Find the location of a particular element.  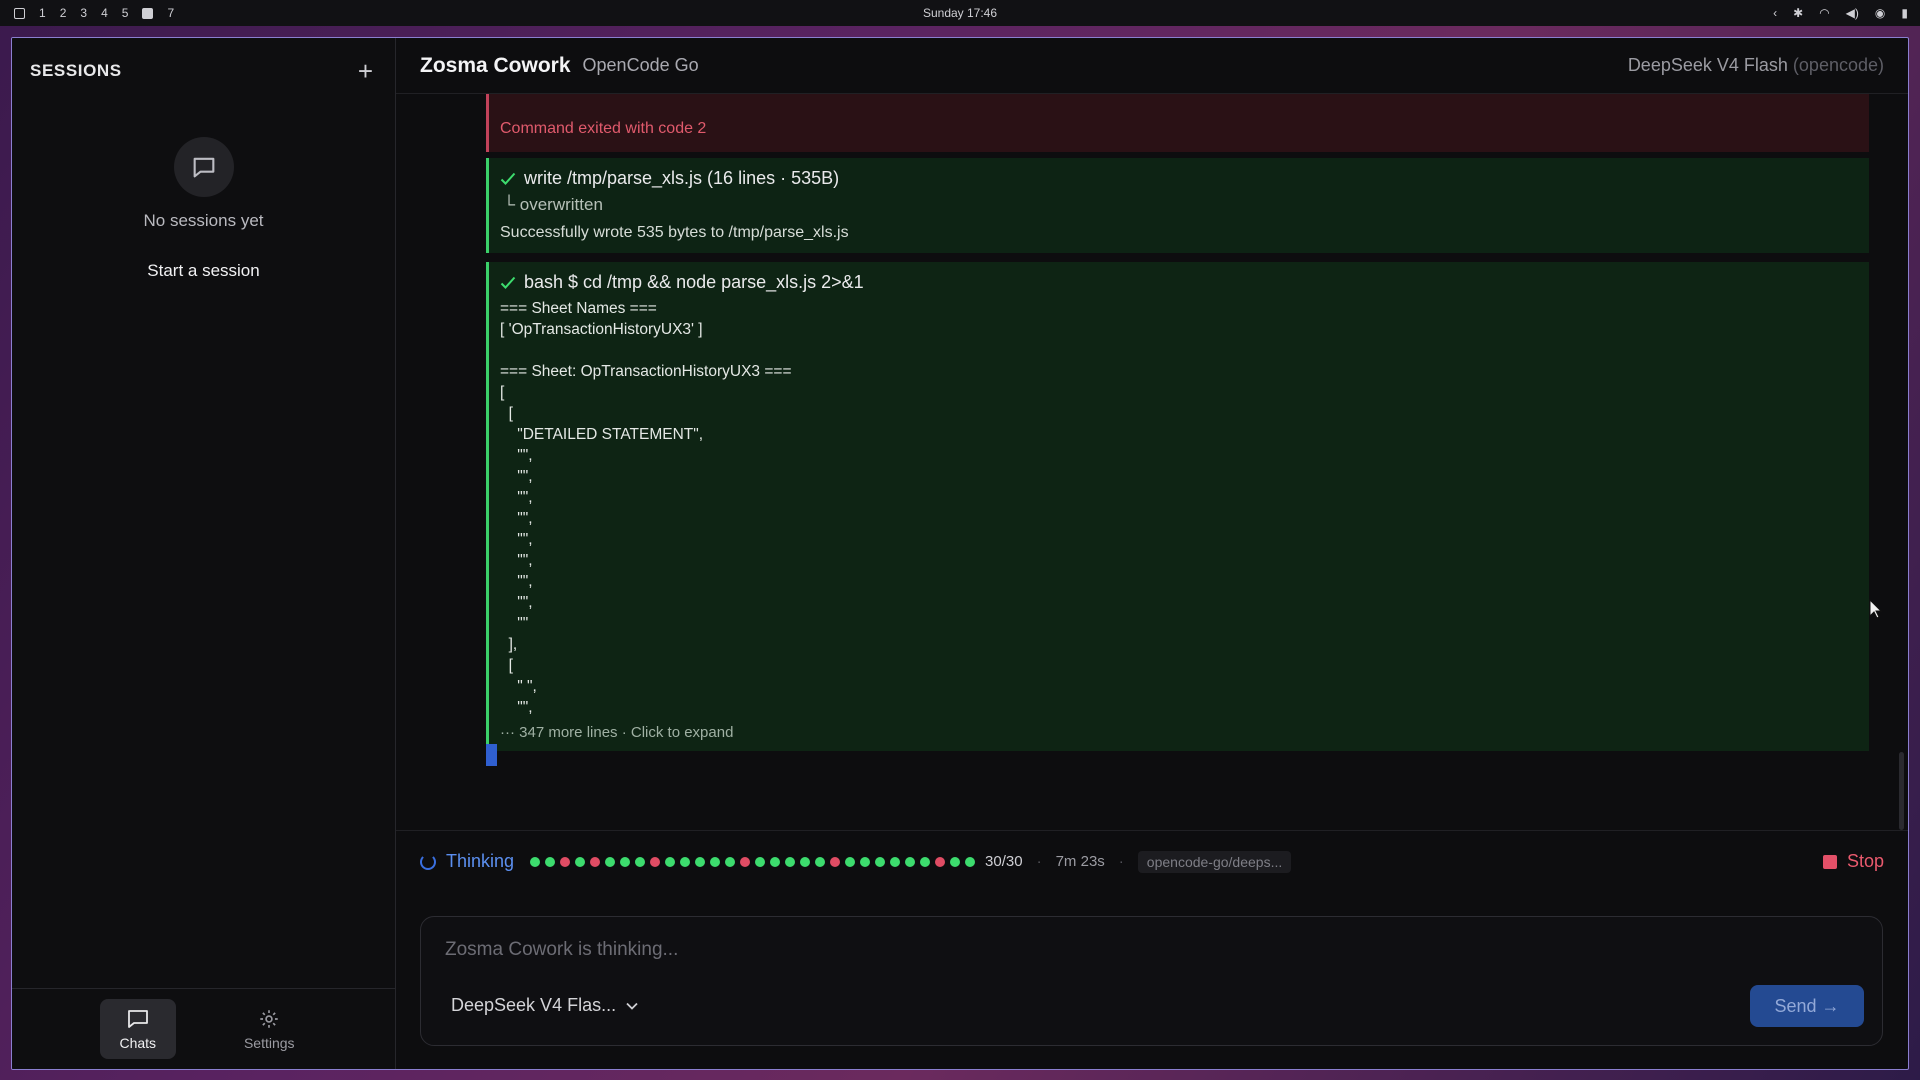

layout-icon is located at coordinates (19, 13).